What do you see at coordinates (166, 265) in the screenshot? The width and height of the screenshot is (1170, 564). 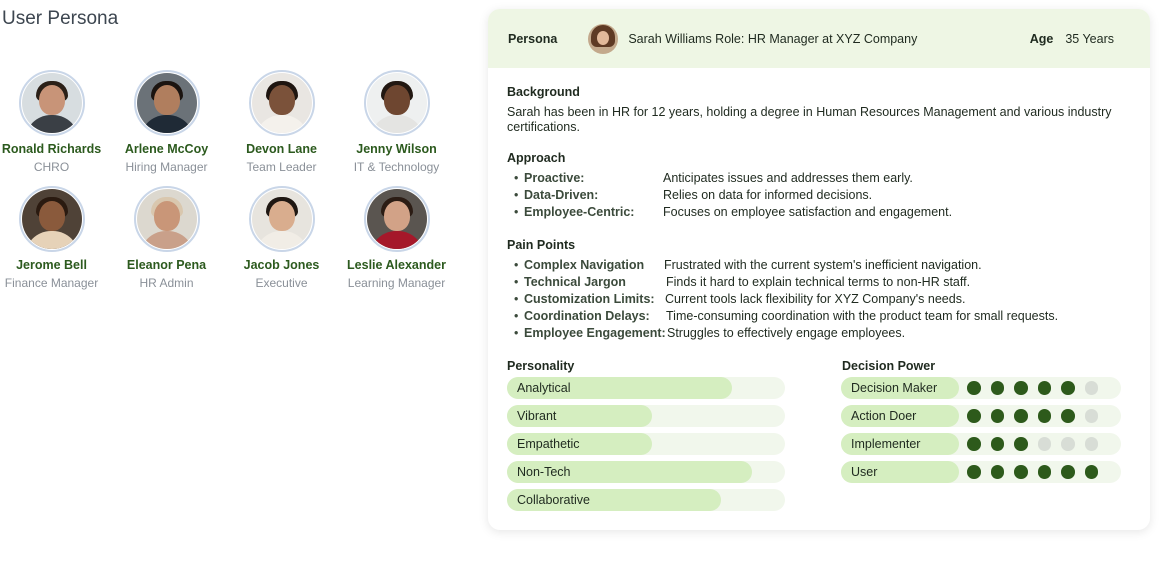 I see `person-name: Eleanor Pena` at bounding box center [166, 265].